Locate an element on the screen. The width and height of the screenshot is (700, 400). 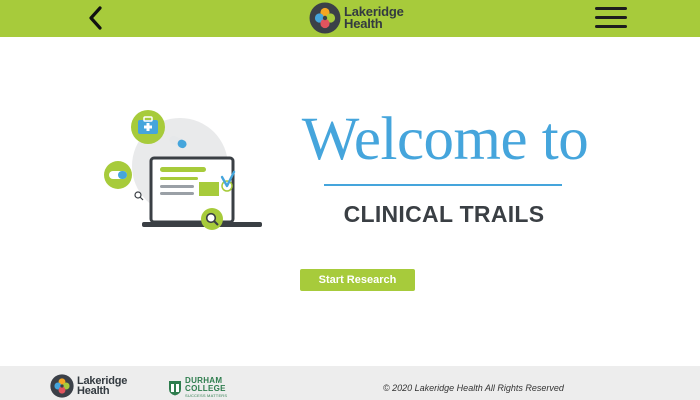
footer-brand-name: Lakeridge Health is located at coordinates (102, 386).